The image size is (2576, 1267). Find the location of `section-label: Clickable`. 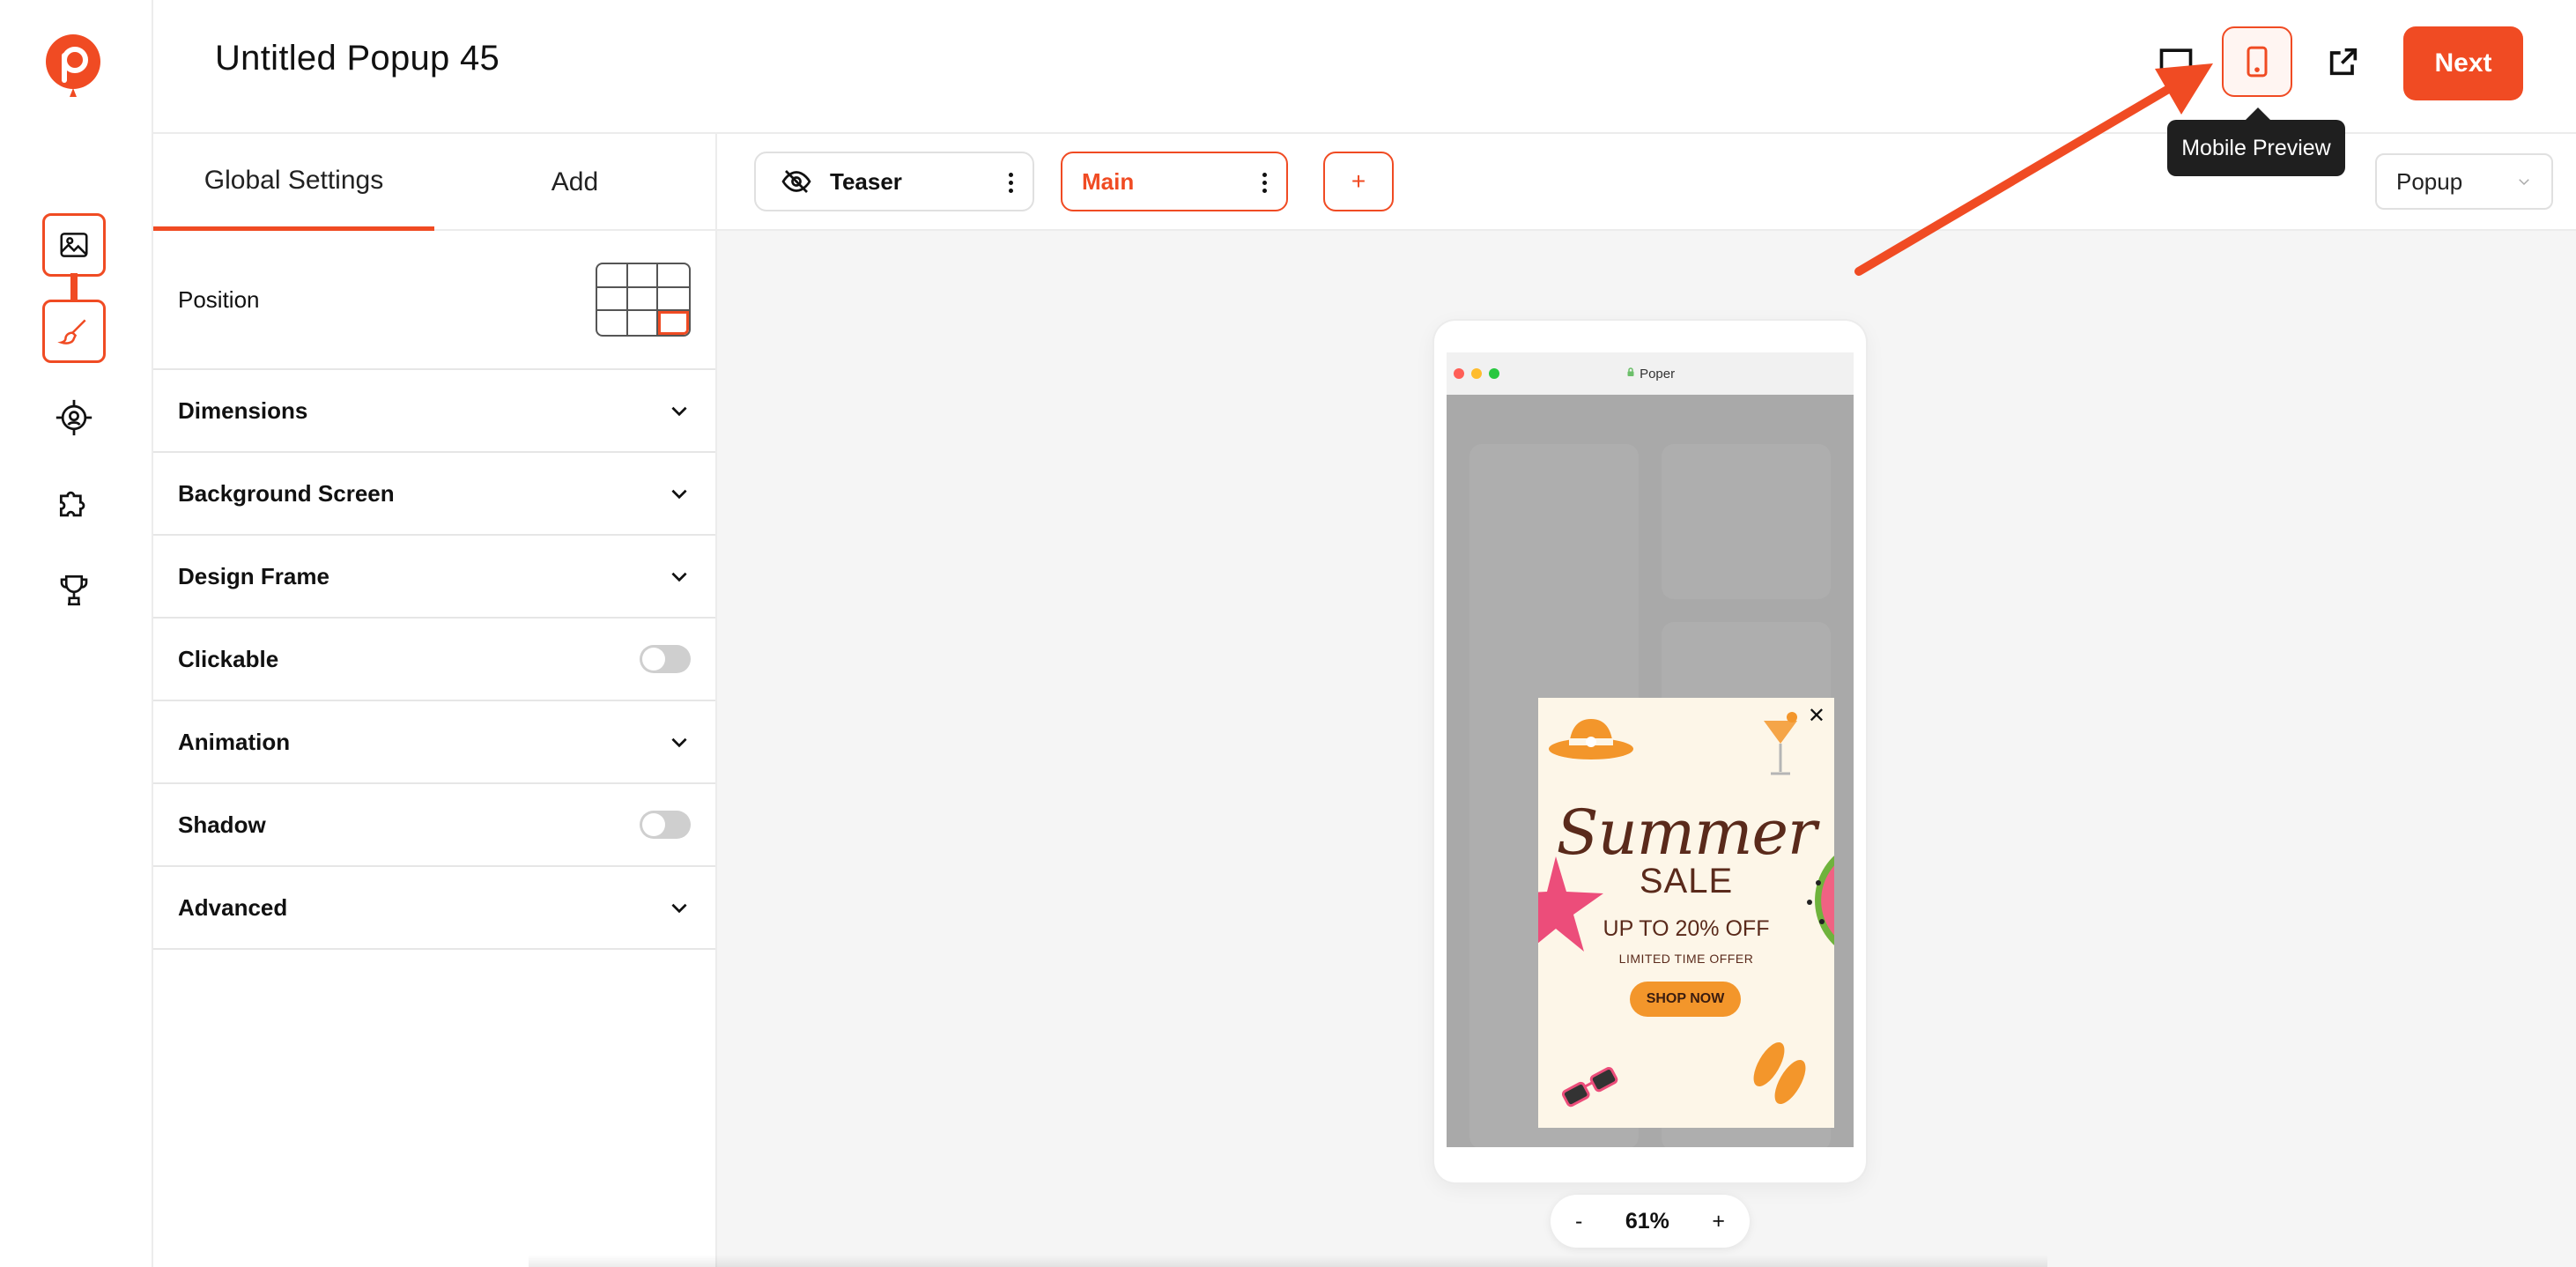

section-label: Clickable is located at coordinates (229, 659).